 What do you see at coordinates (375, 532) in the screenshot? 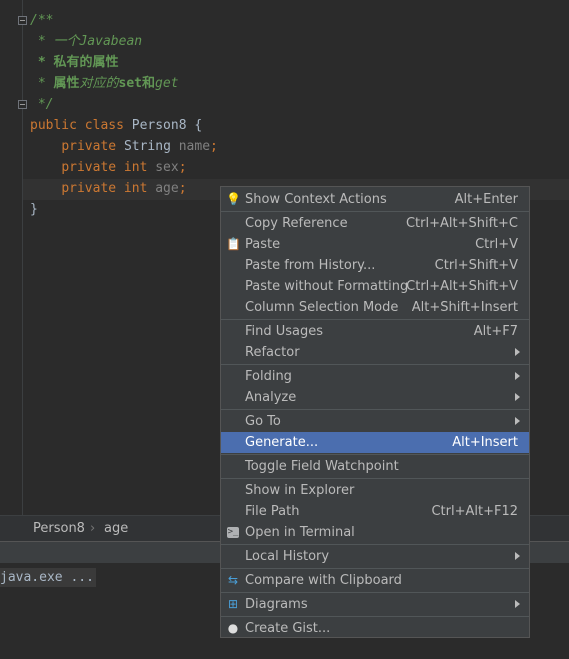
I see `menu-item-open-in-terminal: >_ Open in Terminal` at bounding box center [375, 532].